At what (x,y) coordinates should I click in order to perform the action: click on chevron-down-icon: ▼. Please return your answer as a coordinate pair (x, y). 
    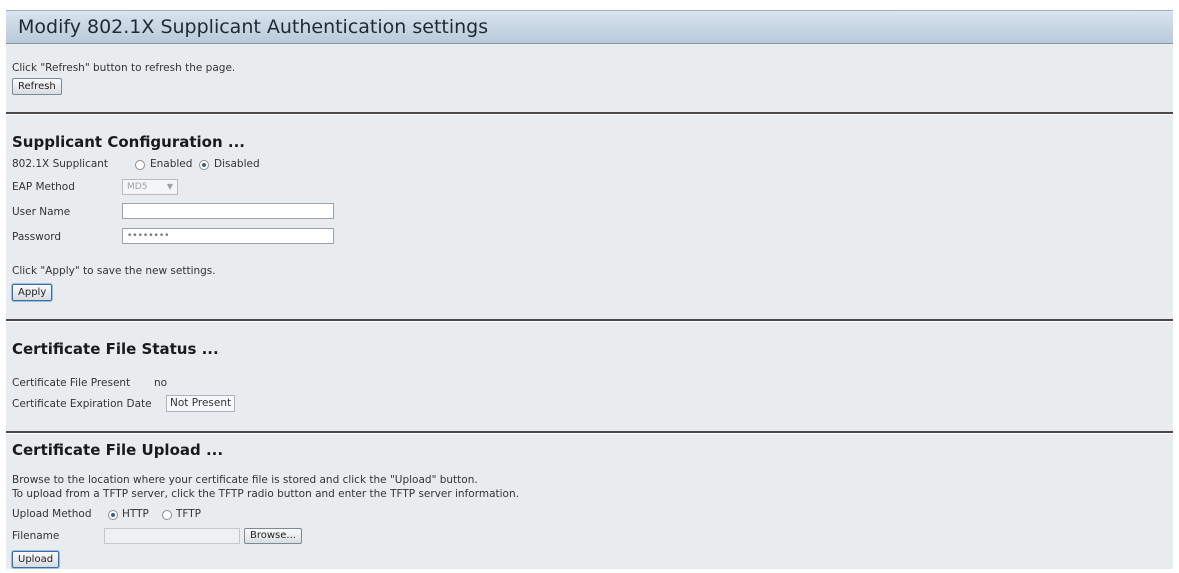
    Looking at the image, I should click on (169, 186).